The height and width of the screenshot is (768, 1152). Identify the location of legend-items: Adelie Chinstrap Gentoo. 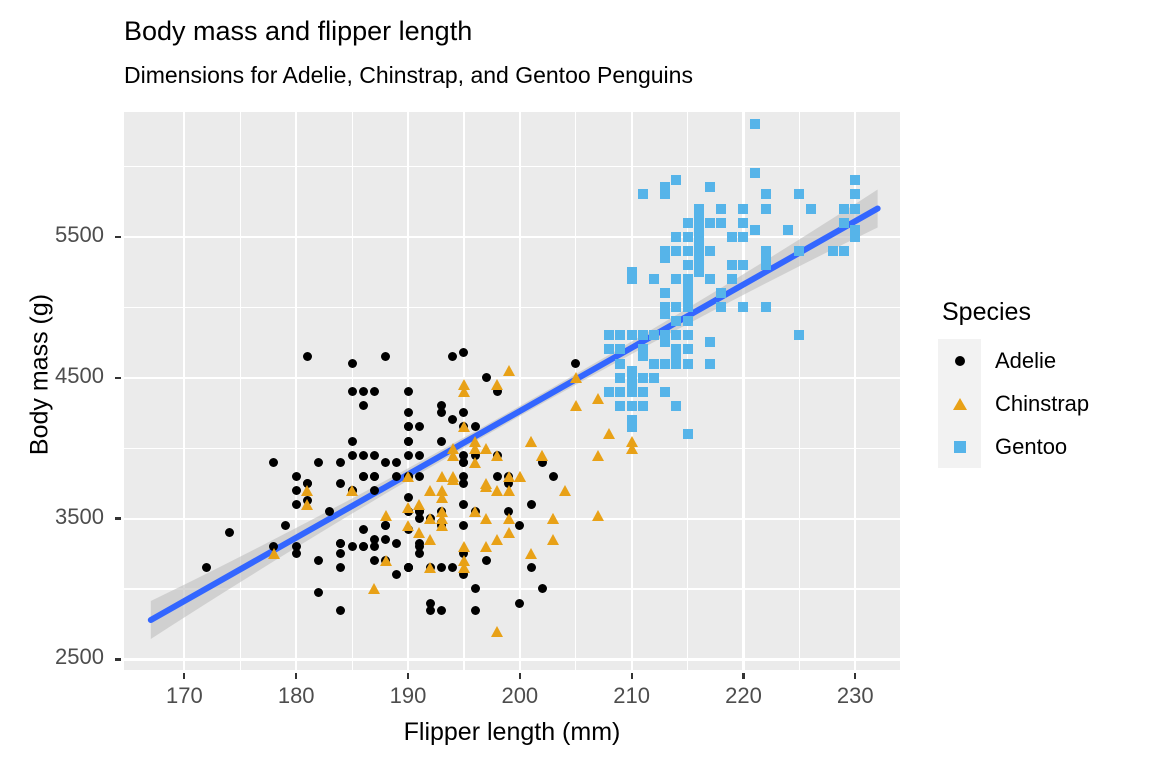
(1013, 403).